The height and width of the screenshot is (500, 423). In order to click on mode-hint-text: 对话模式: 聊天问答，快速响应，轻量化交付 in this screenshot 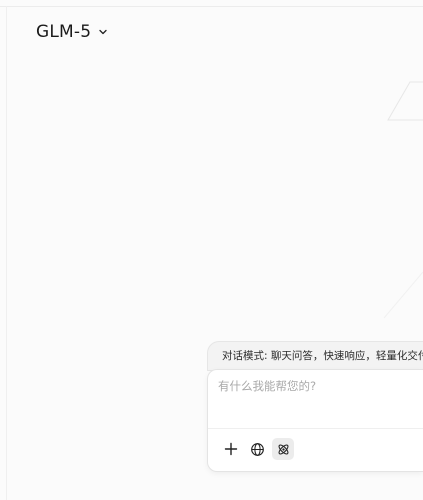, I will do `click(322, 356)`.